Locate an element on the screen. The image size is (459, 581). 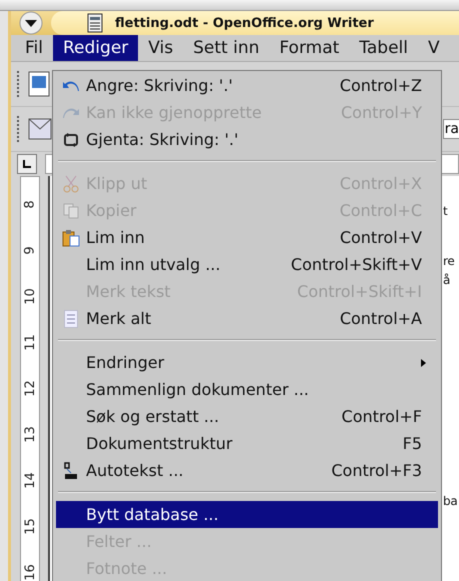
ruler-number: 14 is located at coordinates (30, 480).